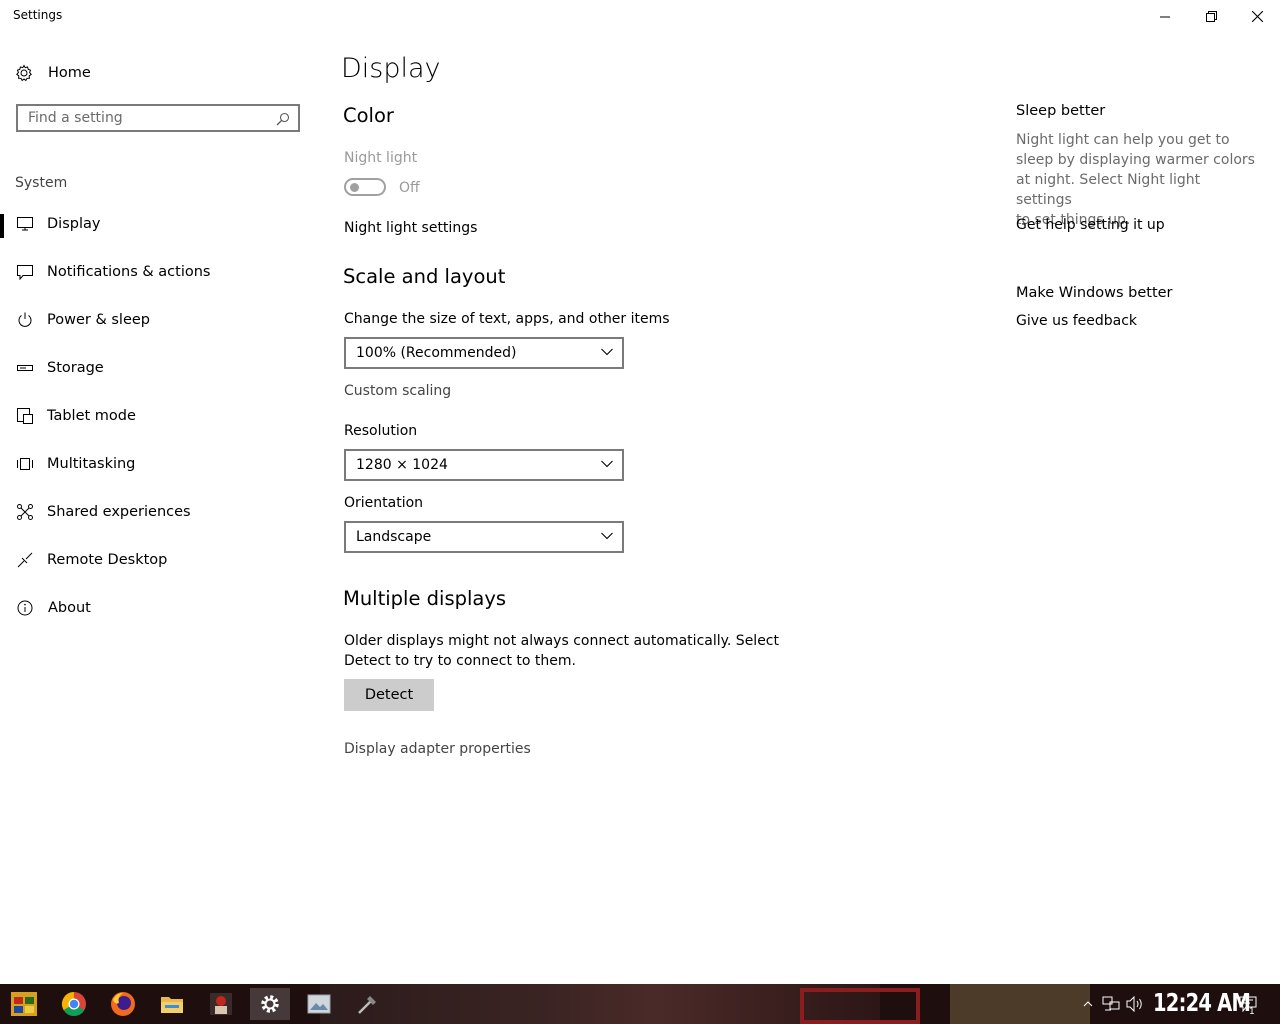 The height and width of the screenshot is (1024, 1280). Describe the element at coordinates (25, 368) in the screenshot. I see `storage-icon` at that location.